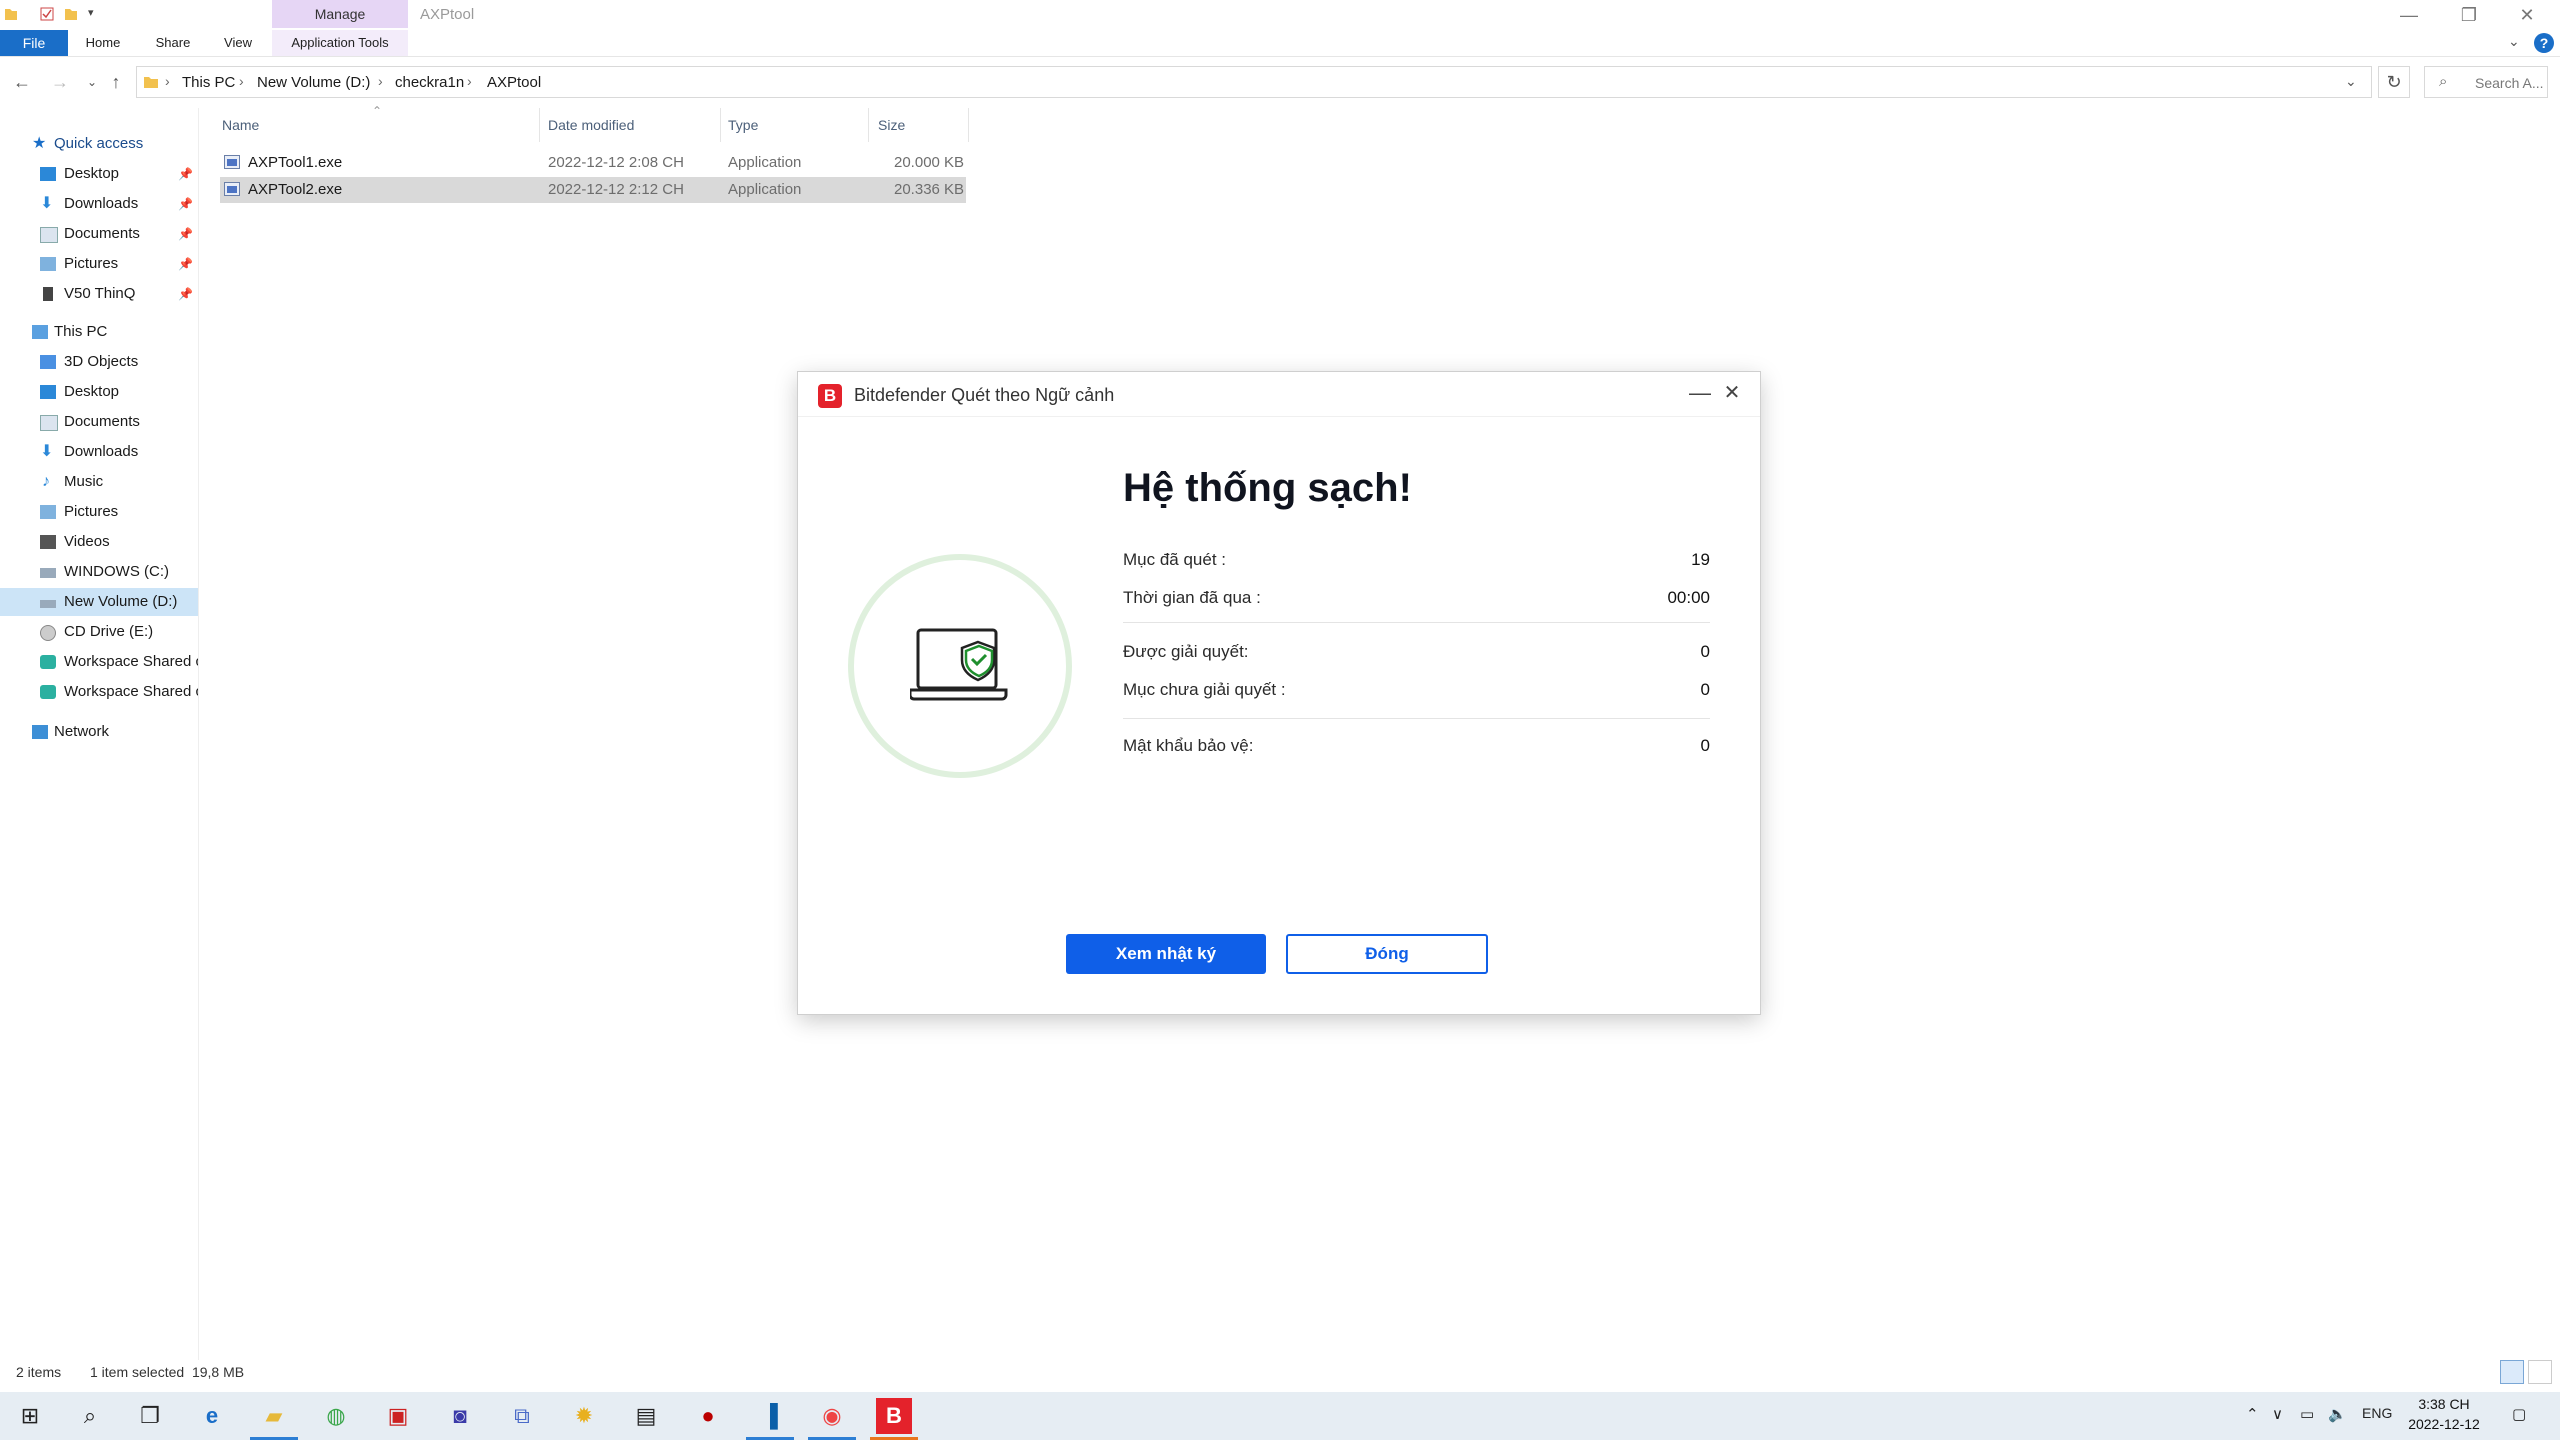 The height and width of the screenshot is (1440, 2560). What do you see at coordinates (47, 14) in the screenshot?
I see `properties-icon` at bounding box center [47, 14].